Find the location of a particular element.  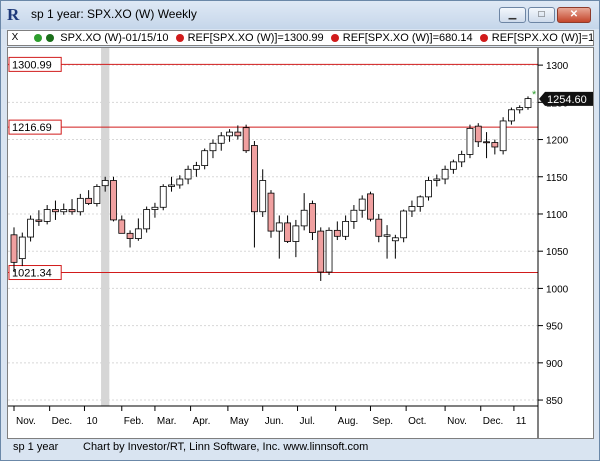

y-tick-label: 1100 is located at coordinates (557, 215).